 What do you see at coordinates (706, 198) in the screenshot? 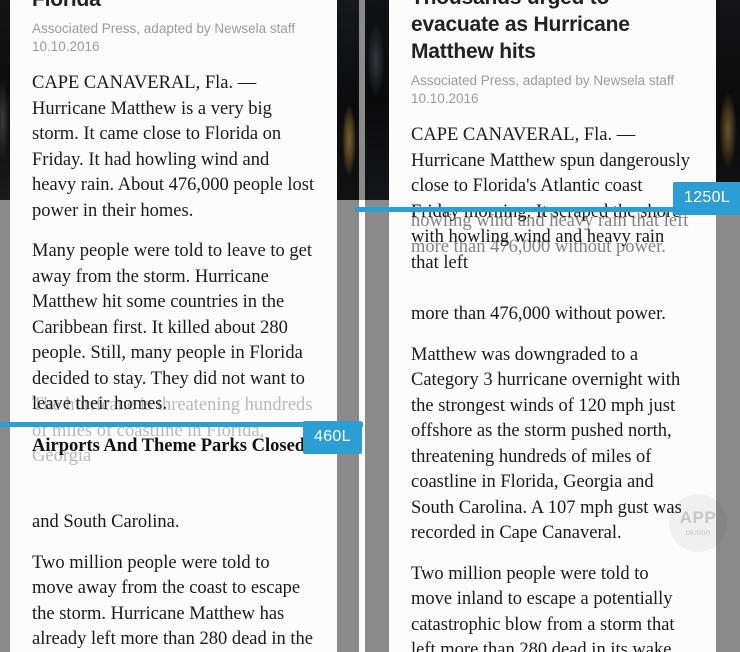
I see `lexile-level-badge-1250: 1250L` at bounding box center [706, 198].